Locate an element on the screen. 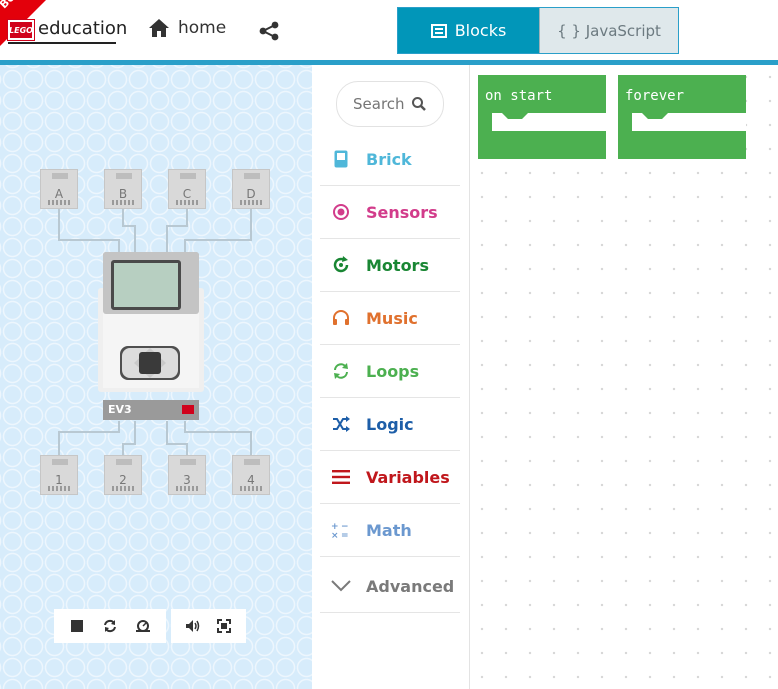 The height and width of the screenshot is (689, 778). output-port-1: 1 is located at coordinates (59, 475).